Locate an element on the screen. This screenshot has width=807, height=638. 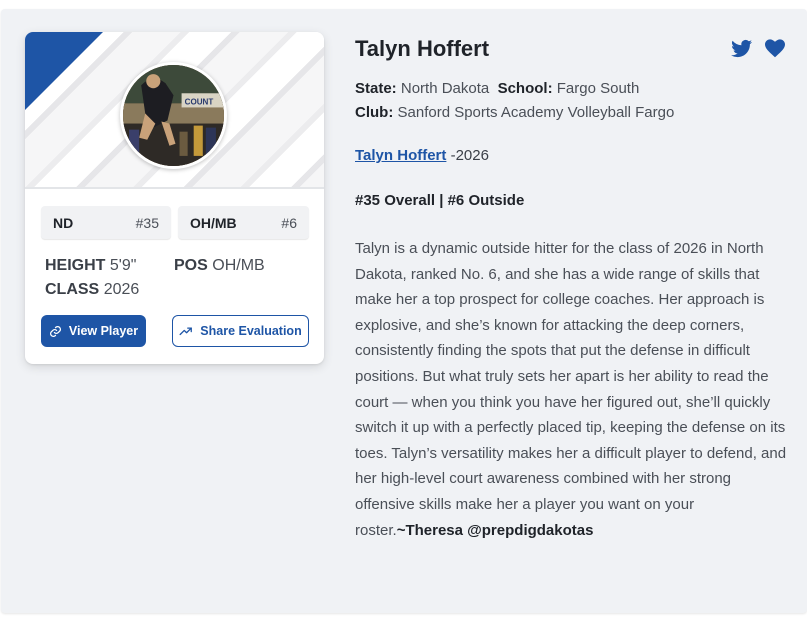
social-actions is located at coordinates (758, 49).